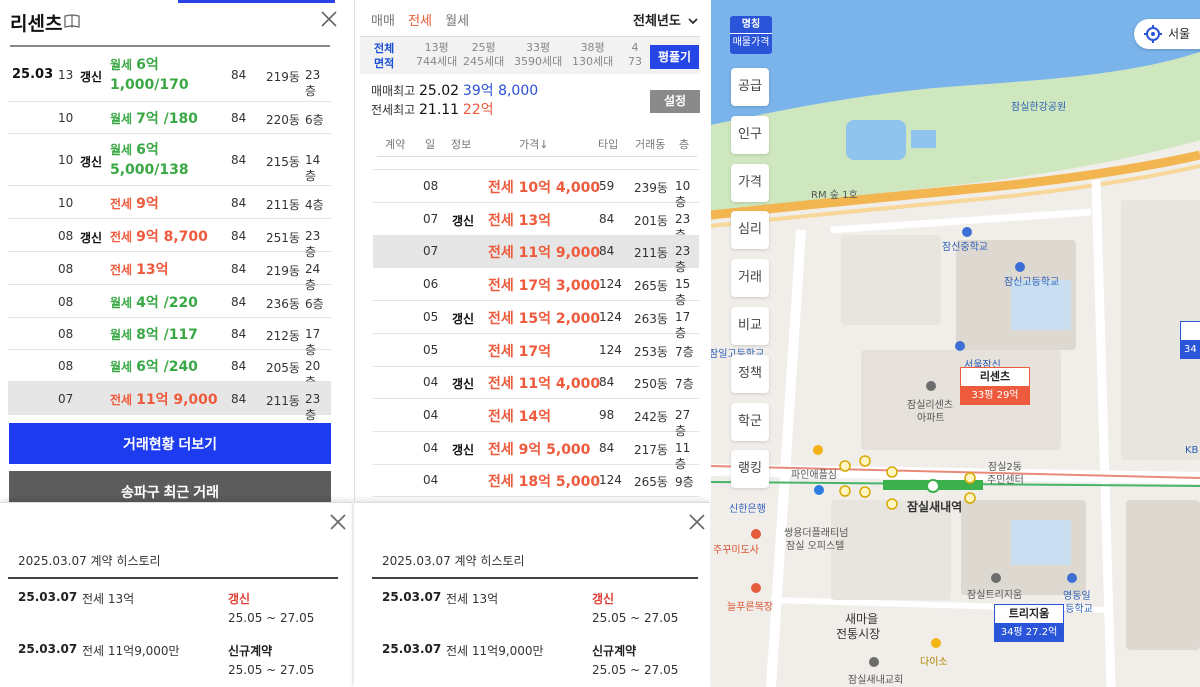  Describe the element at coordinates (176, 21) in the screenshot. I see `panel-header: 리센츠` at that location.